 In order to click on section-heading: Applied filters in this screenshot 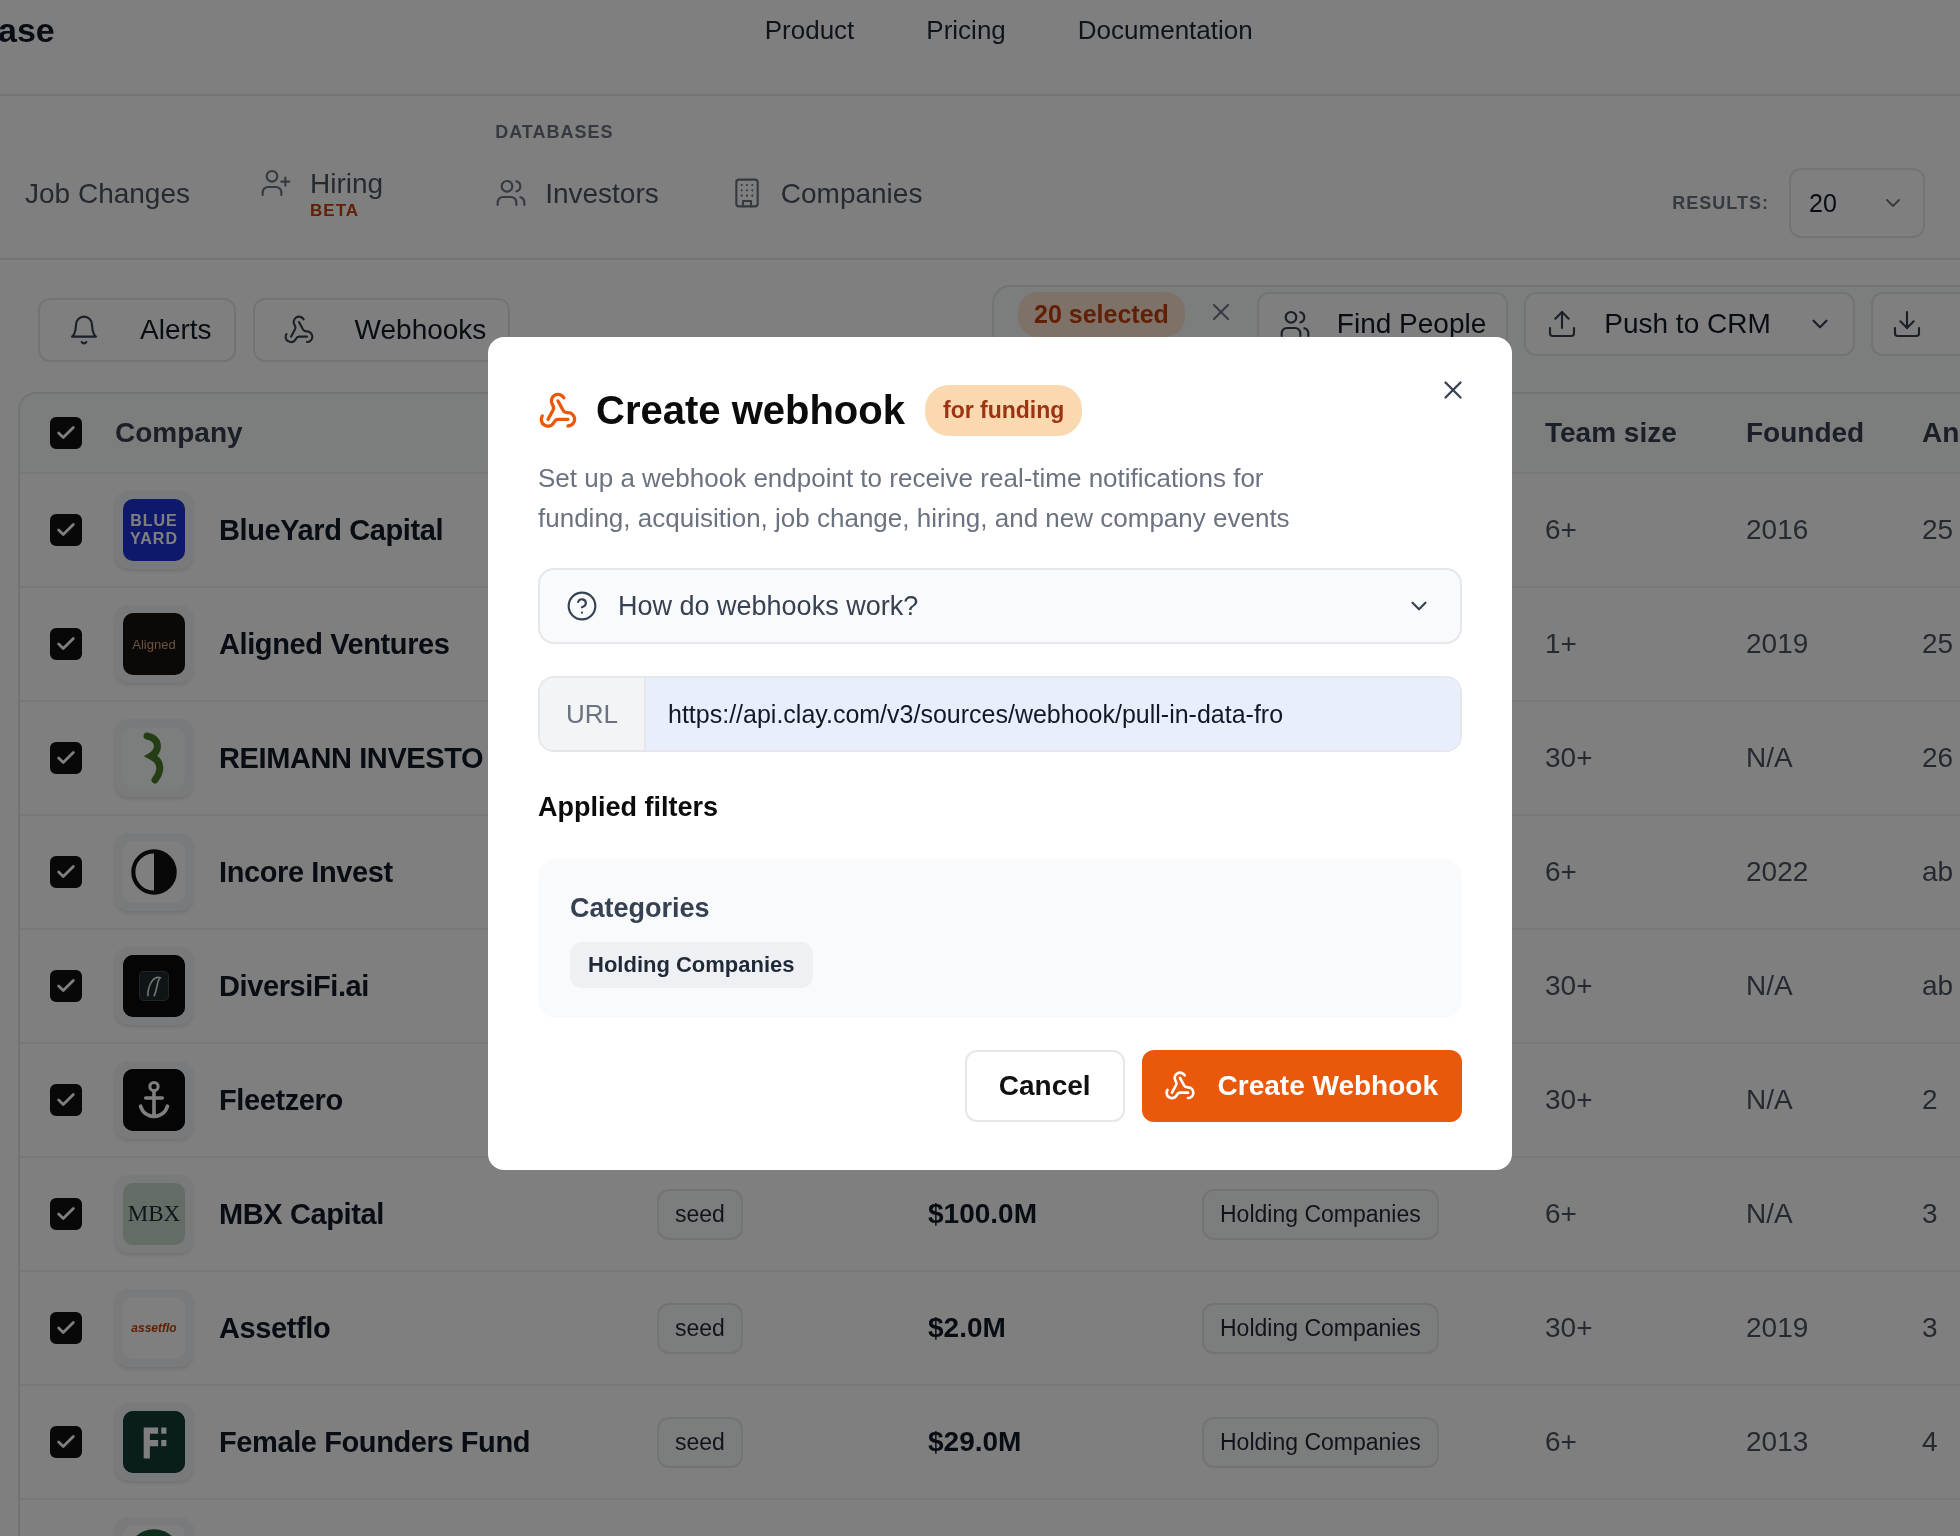, I will do `click(629, 807)`.